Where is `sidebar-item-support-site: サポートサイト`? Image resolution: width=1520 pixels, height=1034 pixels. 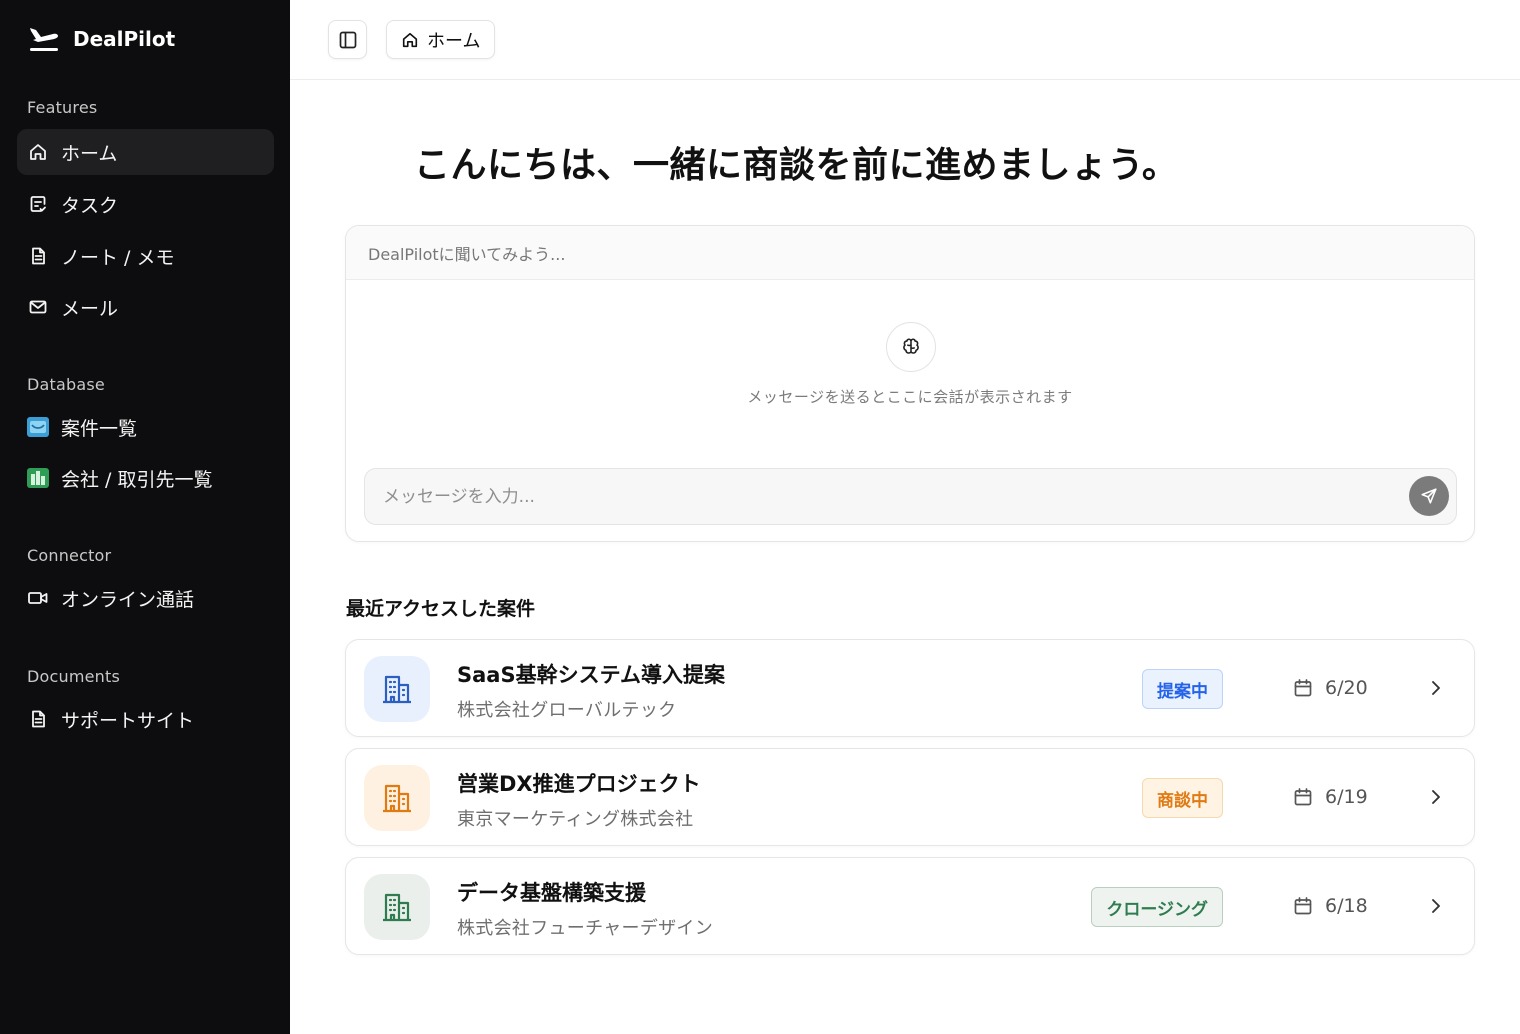 sidebar-item-support-site: サポートサイト is located at coordinates (145, 719).